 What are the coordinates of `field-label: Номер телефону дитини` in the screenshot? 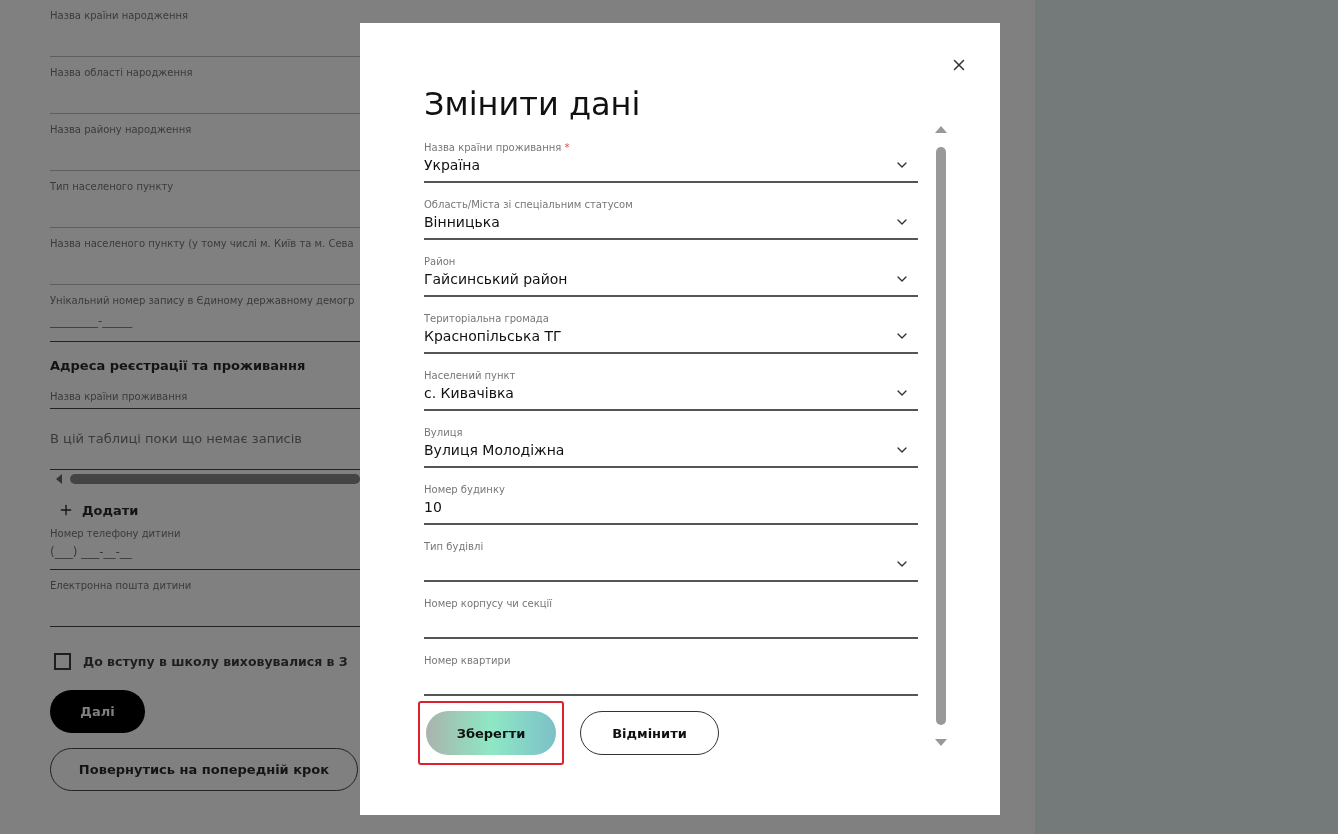 It's located at (116, 533).